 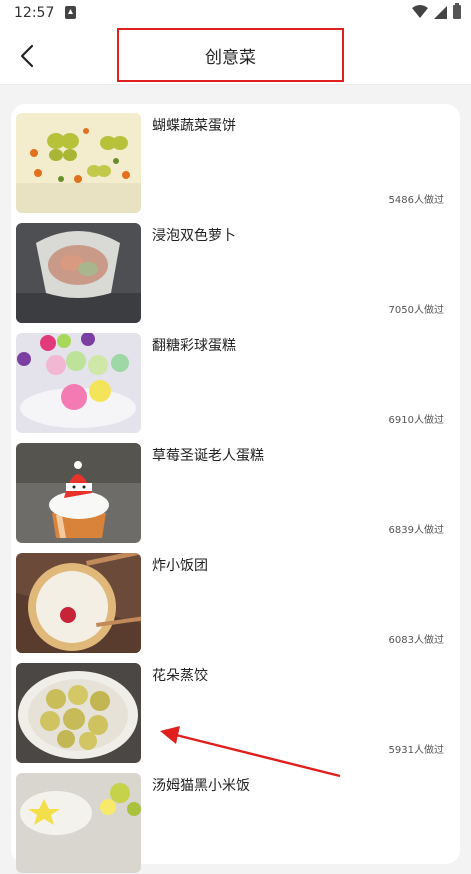 I want to click on recipe-count: 6839人做过, so click(x=416, y=530).